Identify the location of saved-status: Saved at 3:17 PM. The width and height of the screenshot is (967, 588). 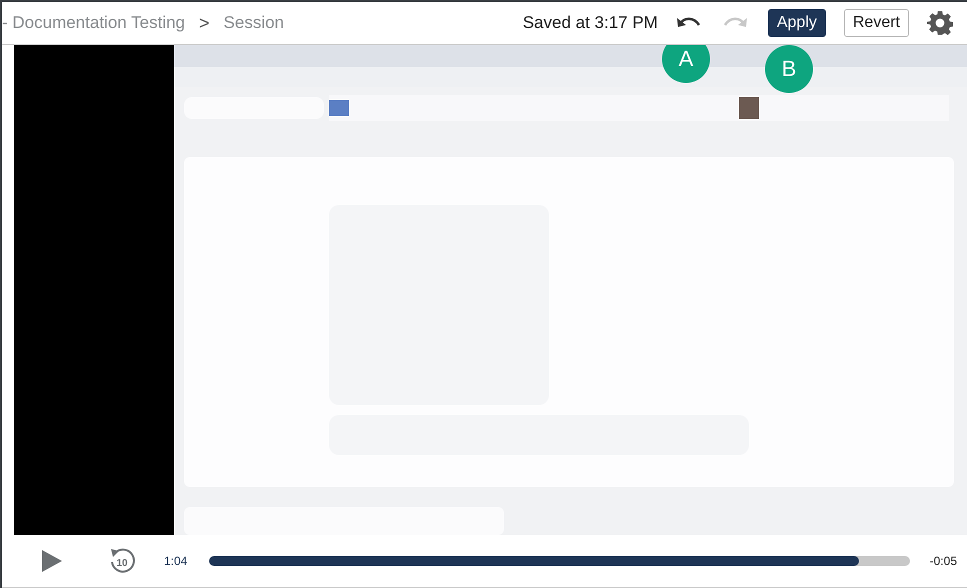
(590, 23).